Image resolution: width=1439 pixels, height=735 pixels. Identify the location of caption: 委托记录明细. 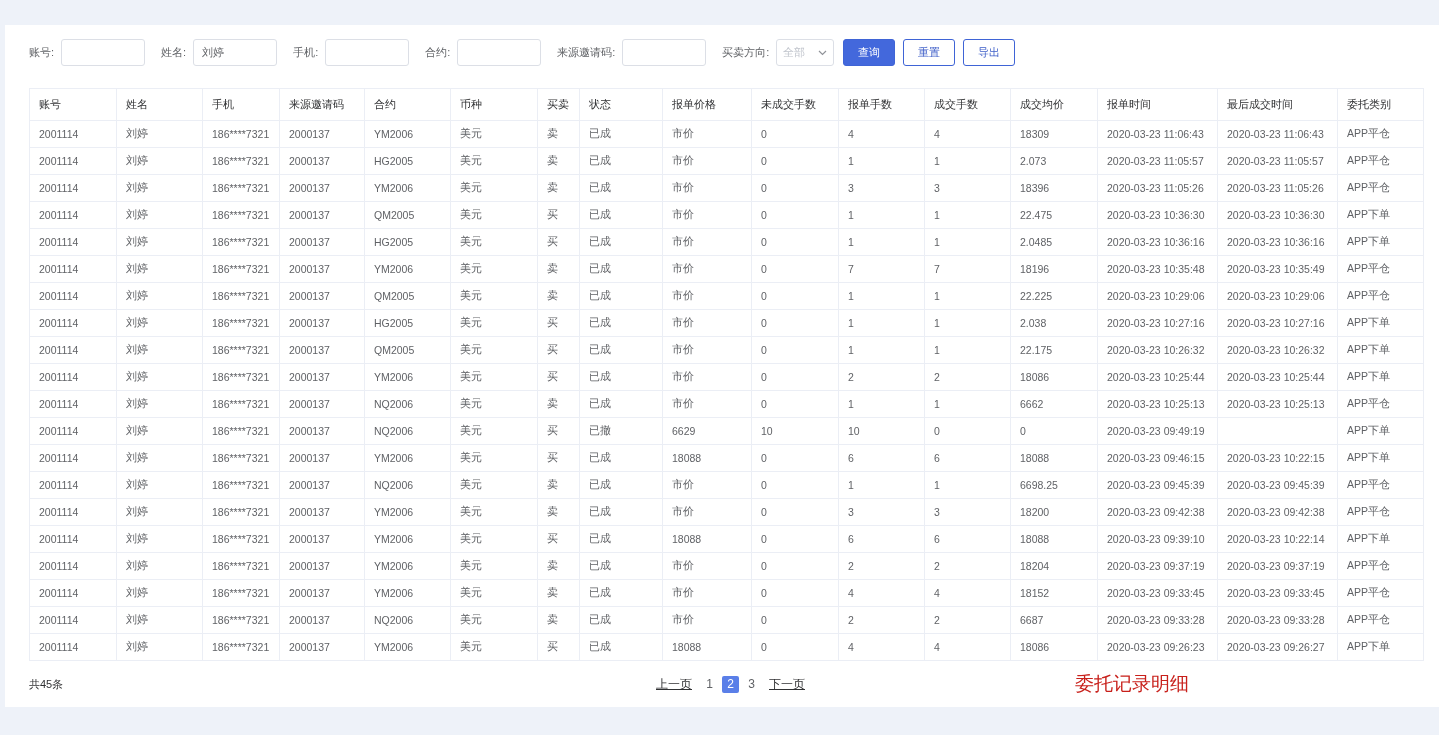
(1132, 684).